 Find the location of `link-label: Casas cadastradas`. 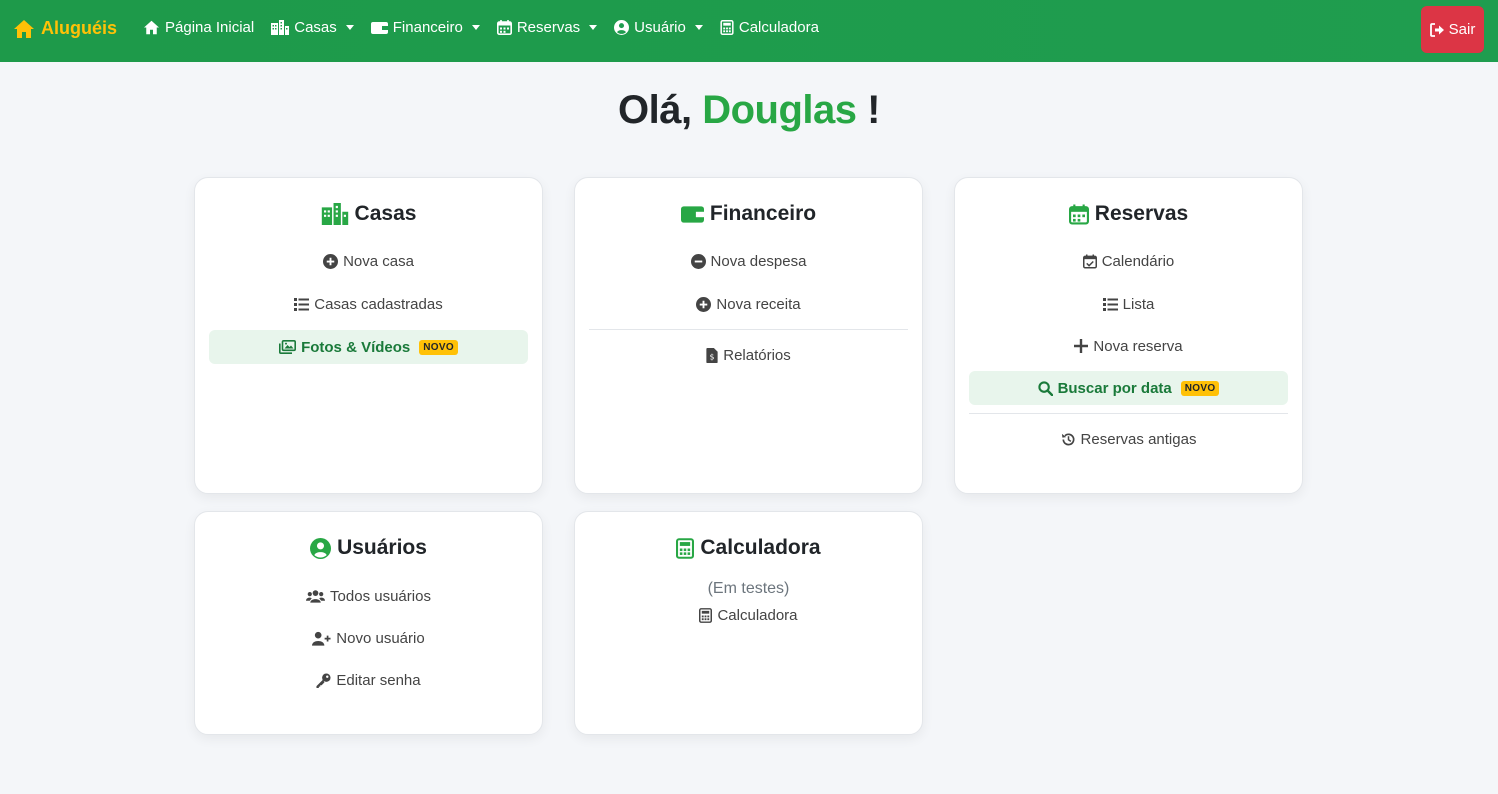

link-label: Casas cadastradas is located at coordinates (378, 304).